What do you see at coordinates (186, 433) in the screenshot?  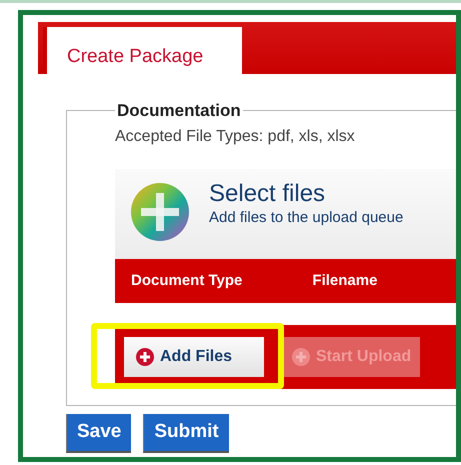 I see `form-button: Submit` at bounding box center [186, 433].